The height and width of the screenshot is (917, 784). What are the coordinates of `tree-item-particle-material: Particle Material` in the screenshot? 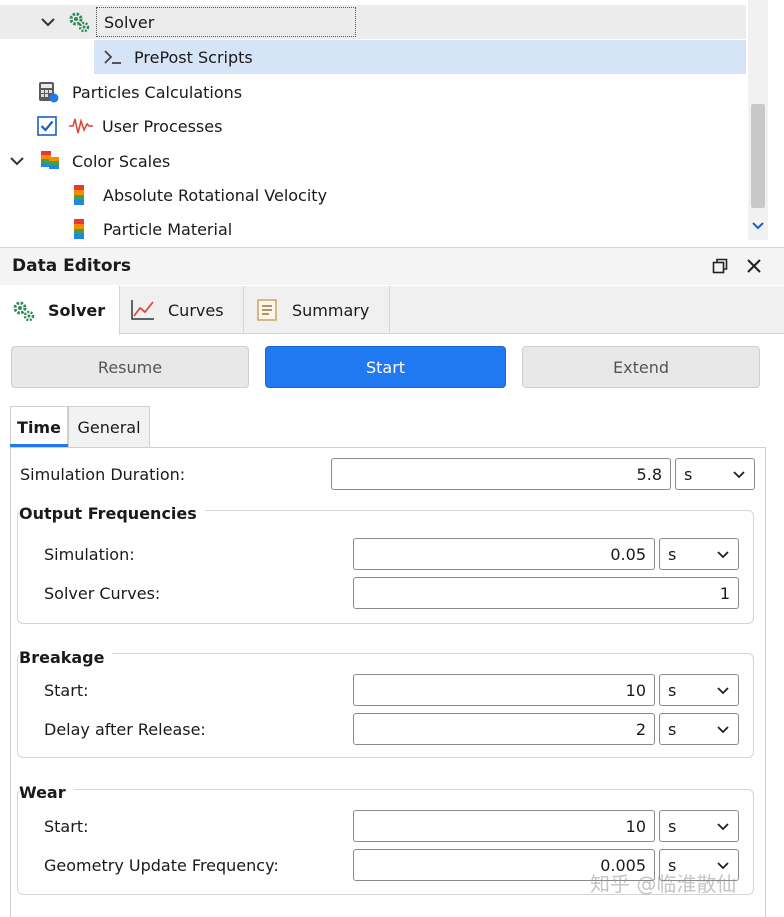 It's located at (384, 226).